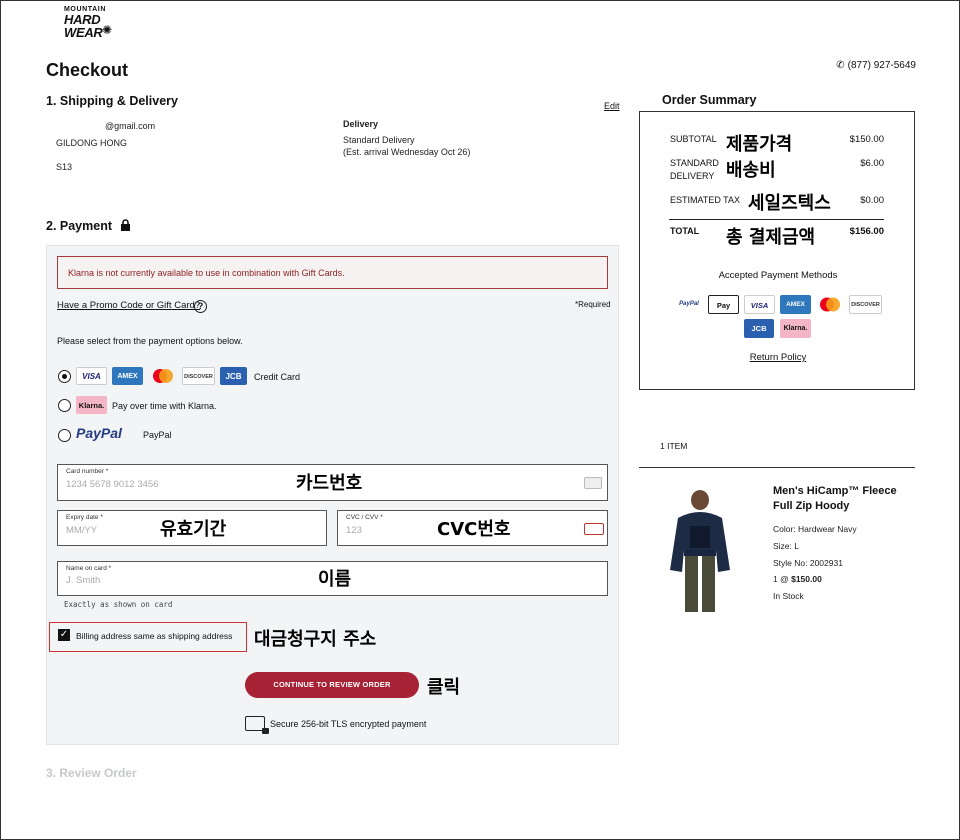 This screenshot has width=960, height=840. Describe the element at coordinates (364, 517) in the screenshot. I see `cvc-label: CVC / CVV *` at that location.